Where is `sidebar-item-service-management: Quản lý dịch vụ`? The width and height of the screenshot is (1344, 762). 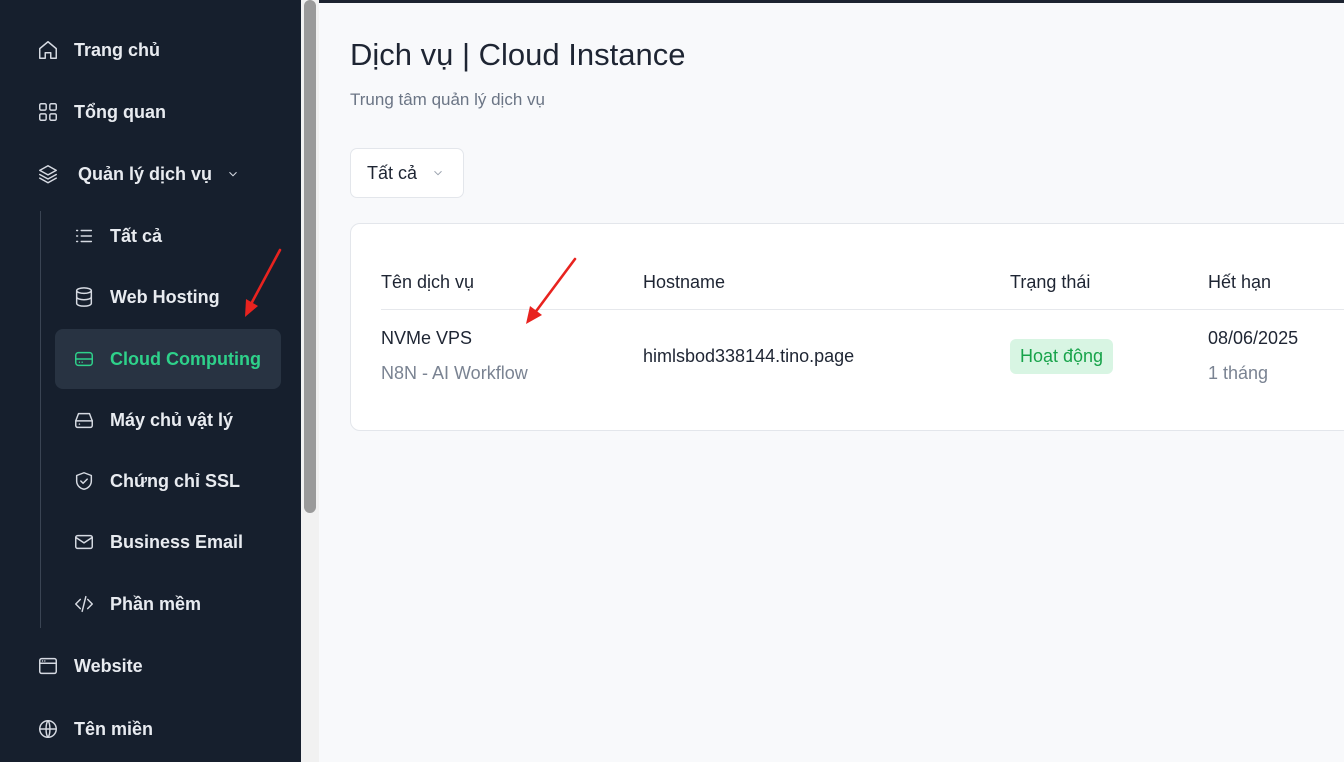
sidebar-item-service-management: Quản lý dịch vụ is located at coordinates (138, 174).